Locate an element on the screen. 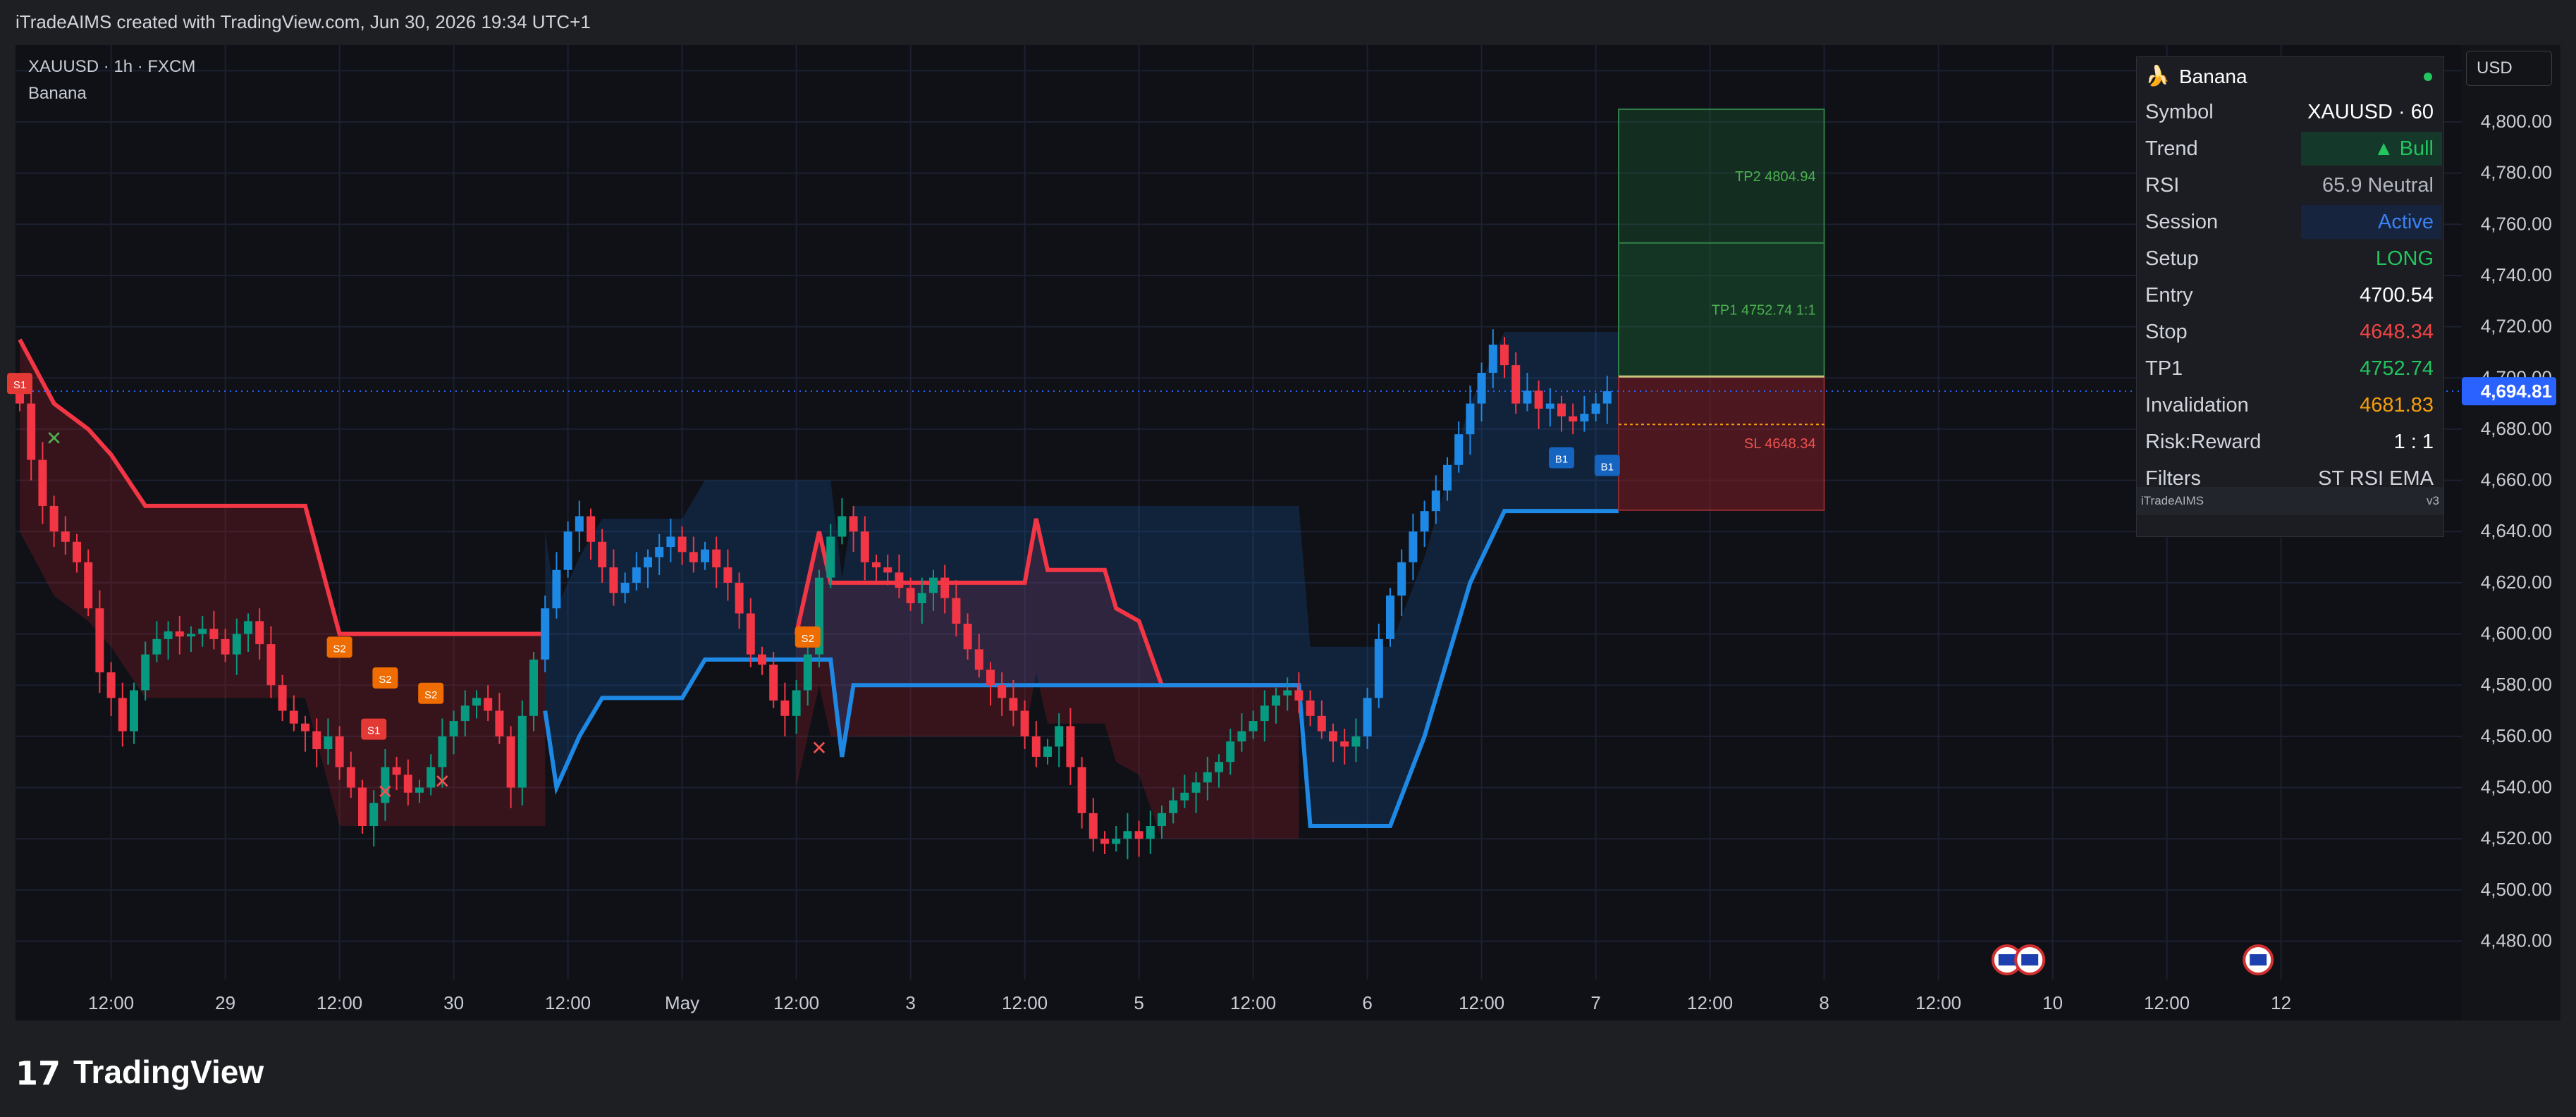 This screenshot has width=2576, height=1117. symbol-info: XAUUSD · 1h · FXCM is located at coordinates (111, 67).